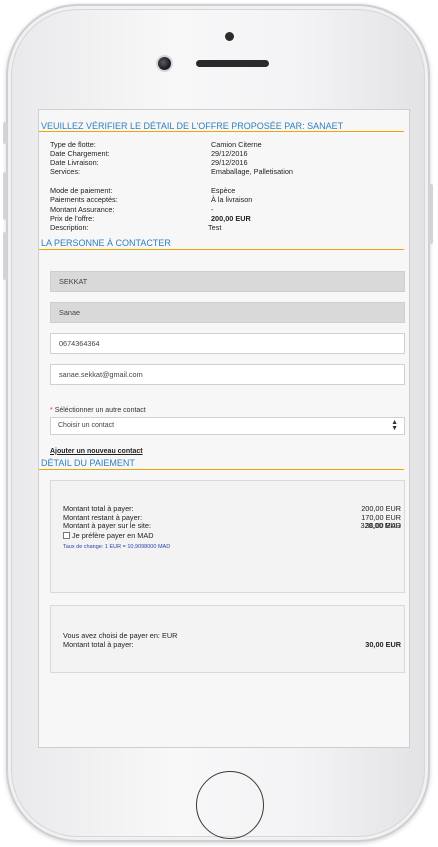 This screenshot has width=438, height=847. Describe the element at coordinates (229, 451) in the screenshot. I see `add-contact-link: Ajouter un nouveau contact` at that location.